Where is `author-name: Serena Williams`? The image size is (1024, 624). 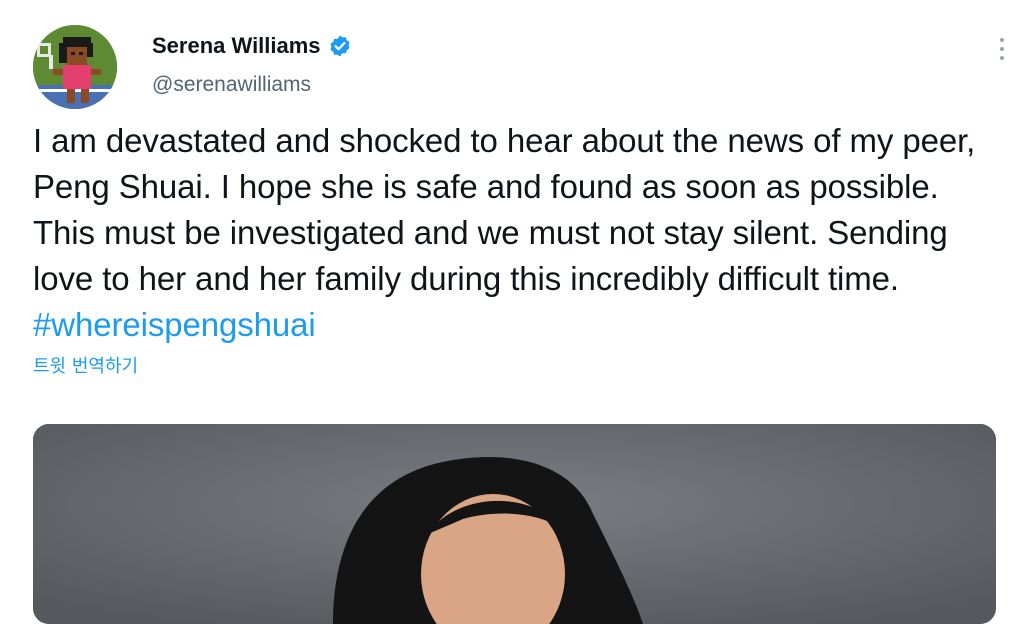
author-name: Serena Williams is located at coordinates (236, 46).